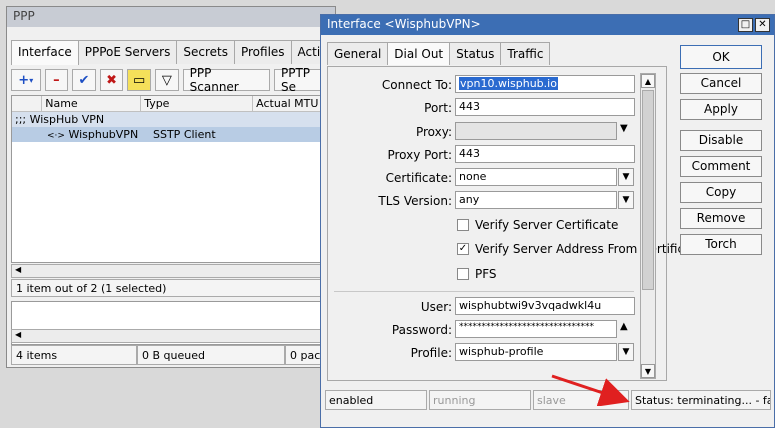 This screenshot has width=775, height=428. Describe the element at coordinates (418, 178) in the screenshot. I see `certificate-label: Certificate:` at that location.